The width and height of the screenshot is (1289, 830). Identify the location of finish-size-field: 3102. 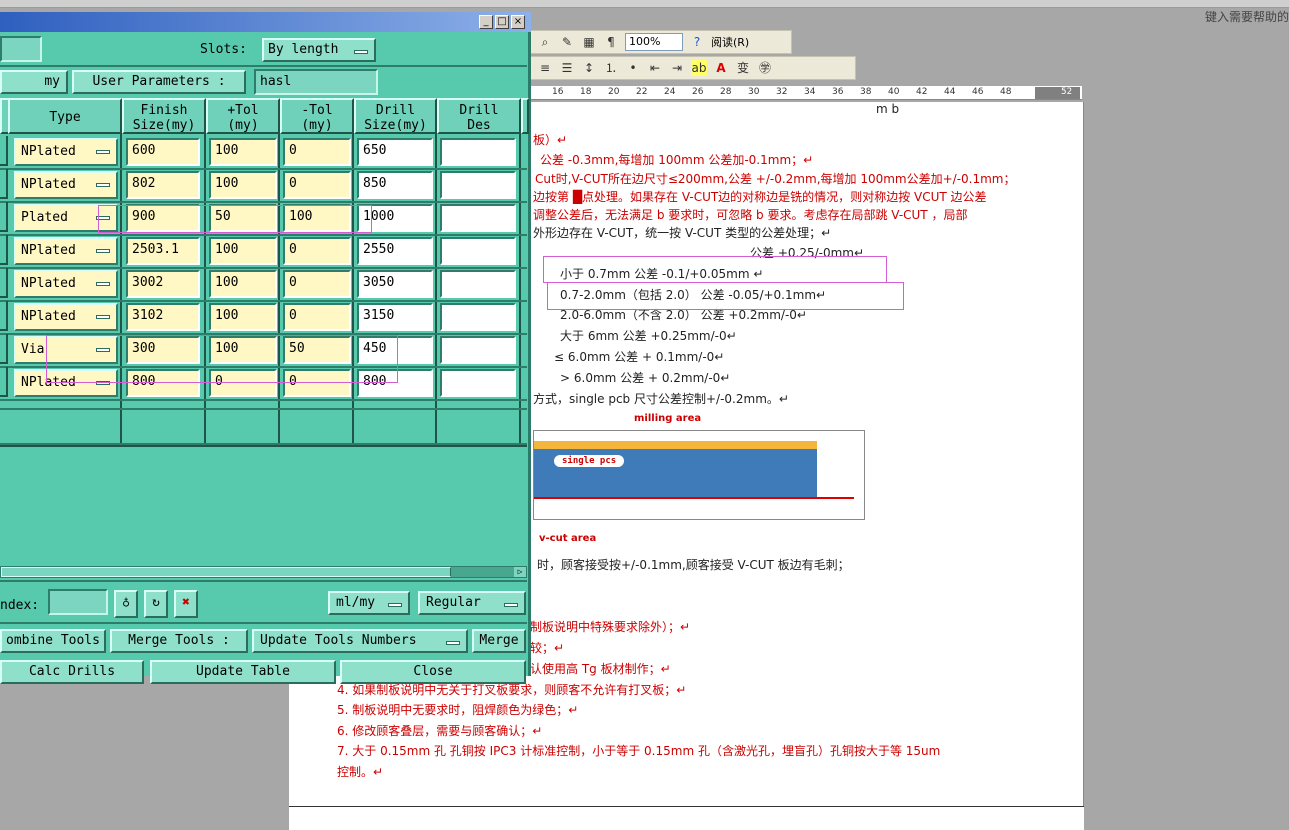
(163, 317).